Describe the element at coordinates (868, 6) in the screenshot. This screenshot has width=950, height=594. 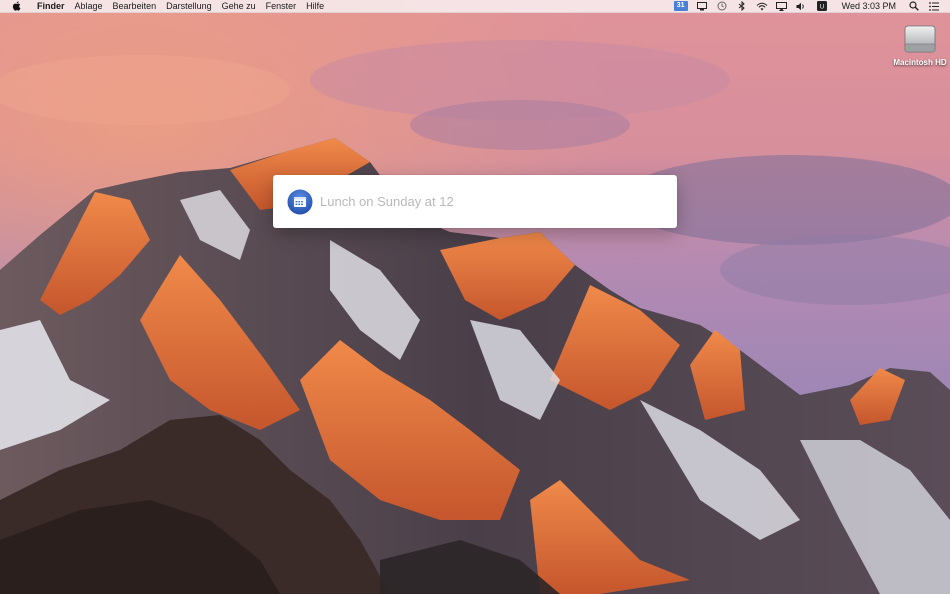
I see `menu-bar-clock: Wed 3:03 PM` at that location.